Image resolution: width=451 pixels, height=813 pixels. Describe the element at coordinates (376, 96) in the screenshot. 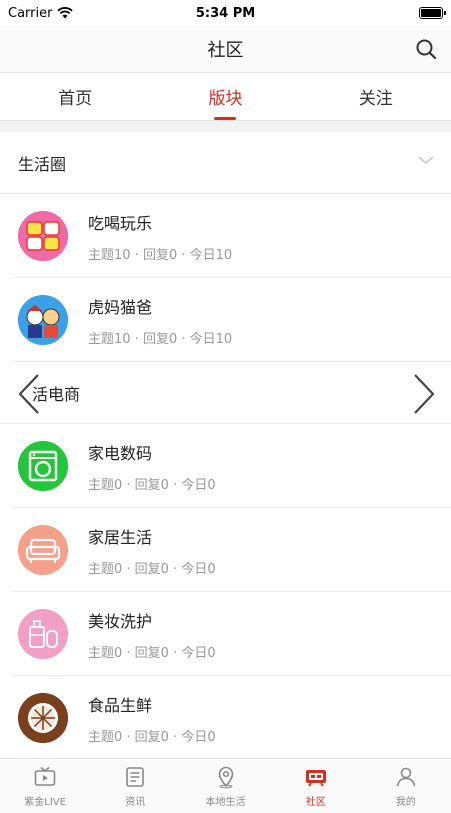

I see `tab-following: 关注` at that location.